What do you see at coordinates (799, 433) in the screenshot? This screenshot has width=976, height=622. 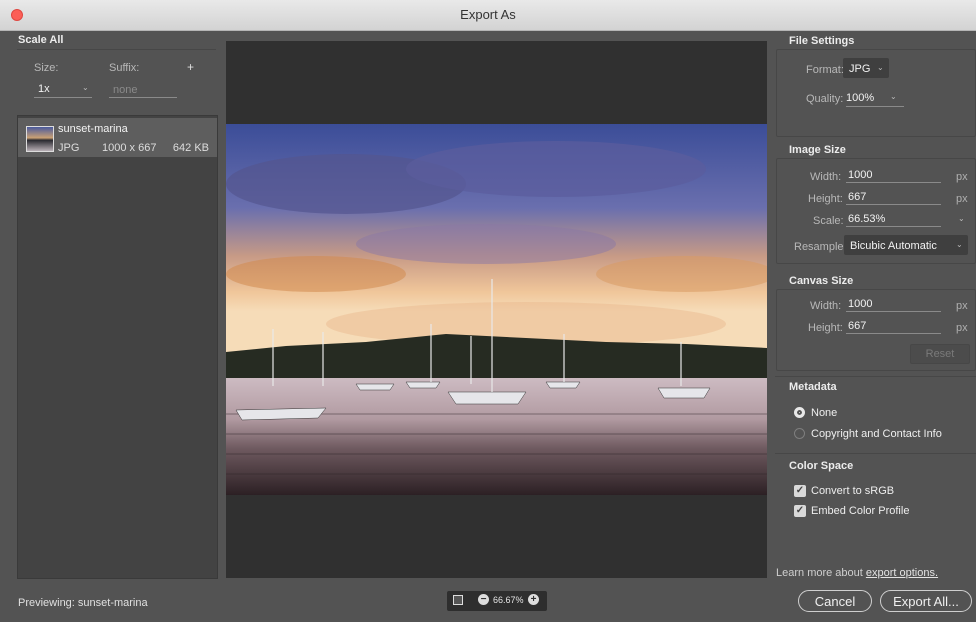 I see `metadata-copyright-radio` at bounding box center [799, 433].